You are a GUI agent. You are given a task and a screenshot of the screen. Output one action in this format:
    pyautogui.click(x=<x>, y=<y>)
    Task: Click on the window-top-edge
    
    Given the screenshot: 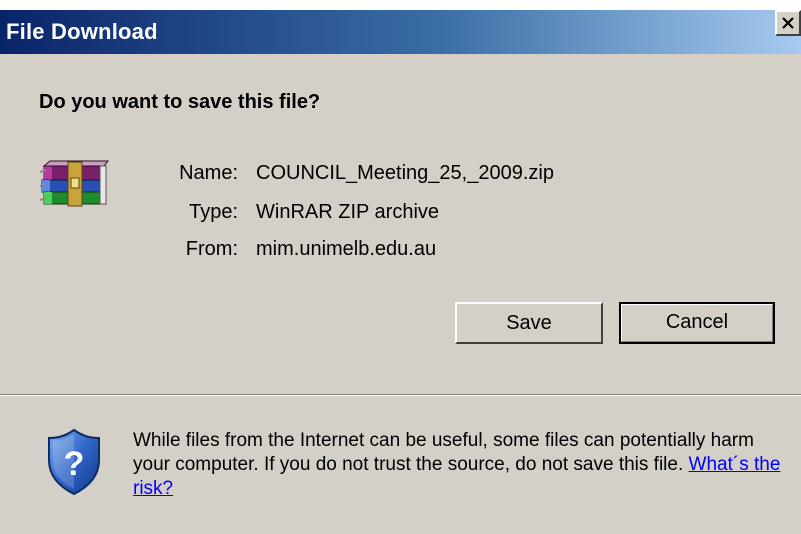 What is the action you would take?
    pyautogui.click(x=400, y=5)
    